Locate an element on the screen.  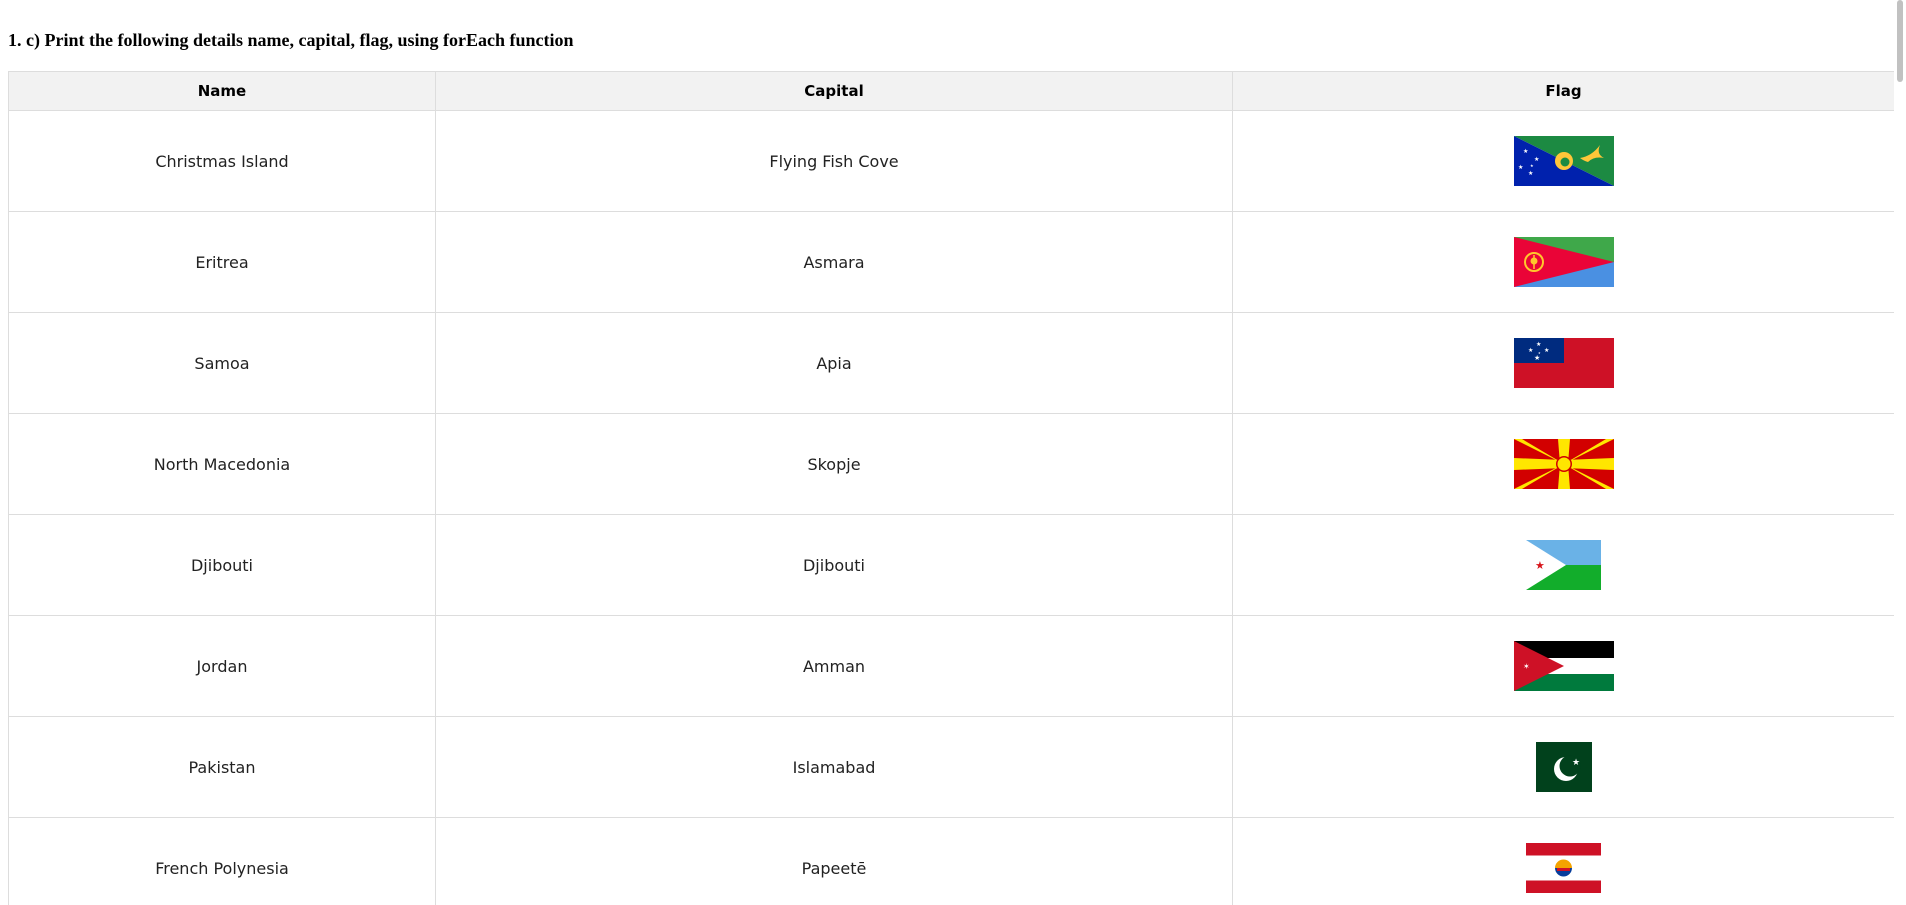
country-name-cell: Pakistan is located at coordinates (222, 767).